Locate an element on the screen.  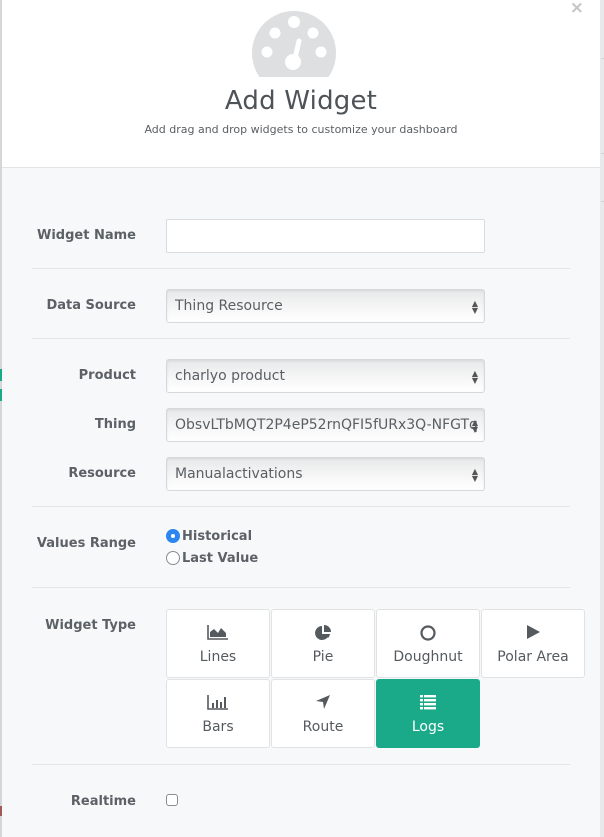
widget-type-label-text: Doughnut is located at coordinates (428, 657).